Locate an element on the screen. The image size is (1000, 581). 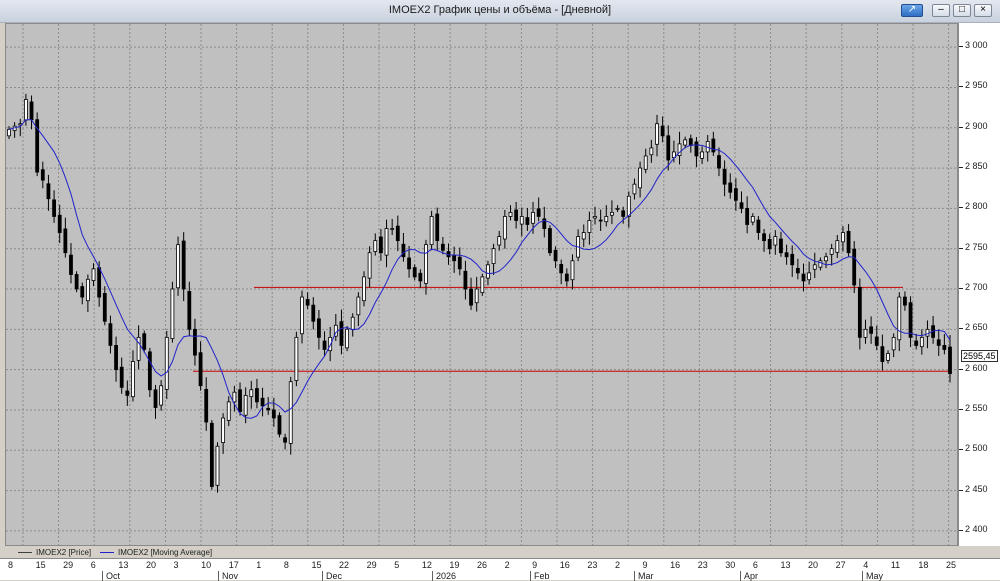
pin-button: ↗ is located at coordinates (912, 10).